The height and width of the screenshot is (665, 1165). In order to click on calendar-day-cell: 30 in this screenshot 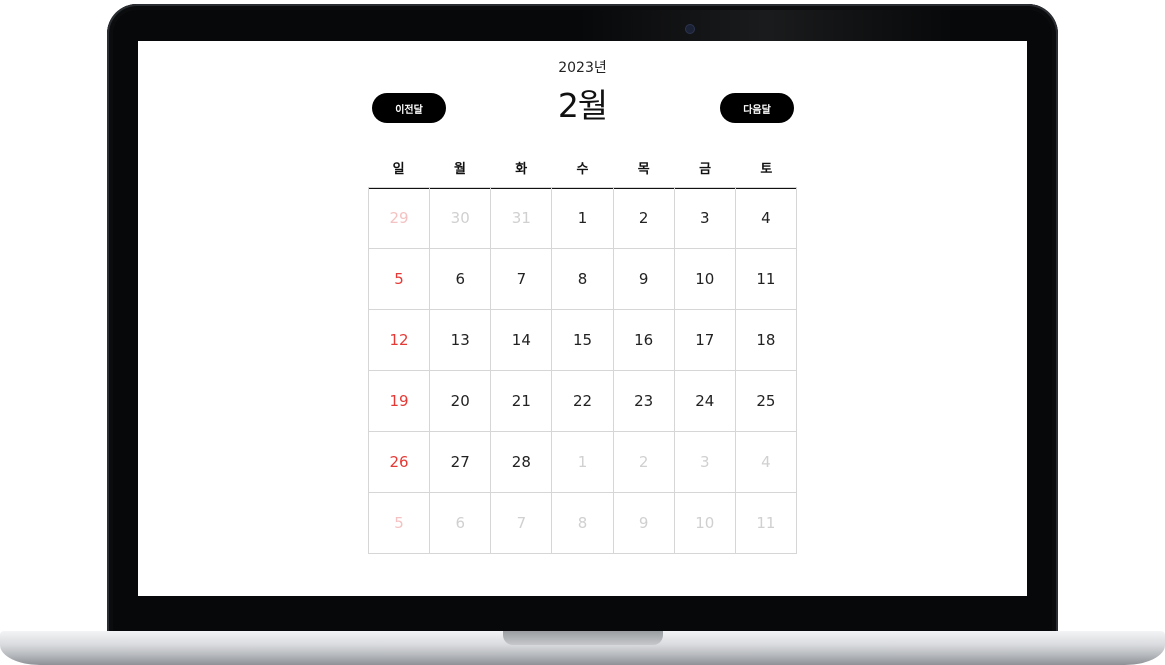, I will do `click(461, 217)`.